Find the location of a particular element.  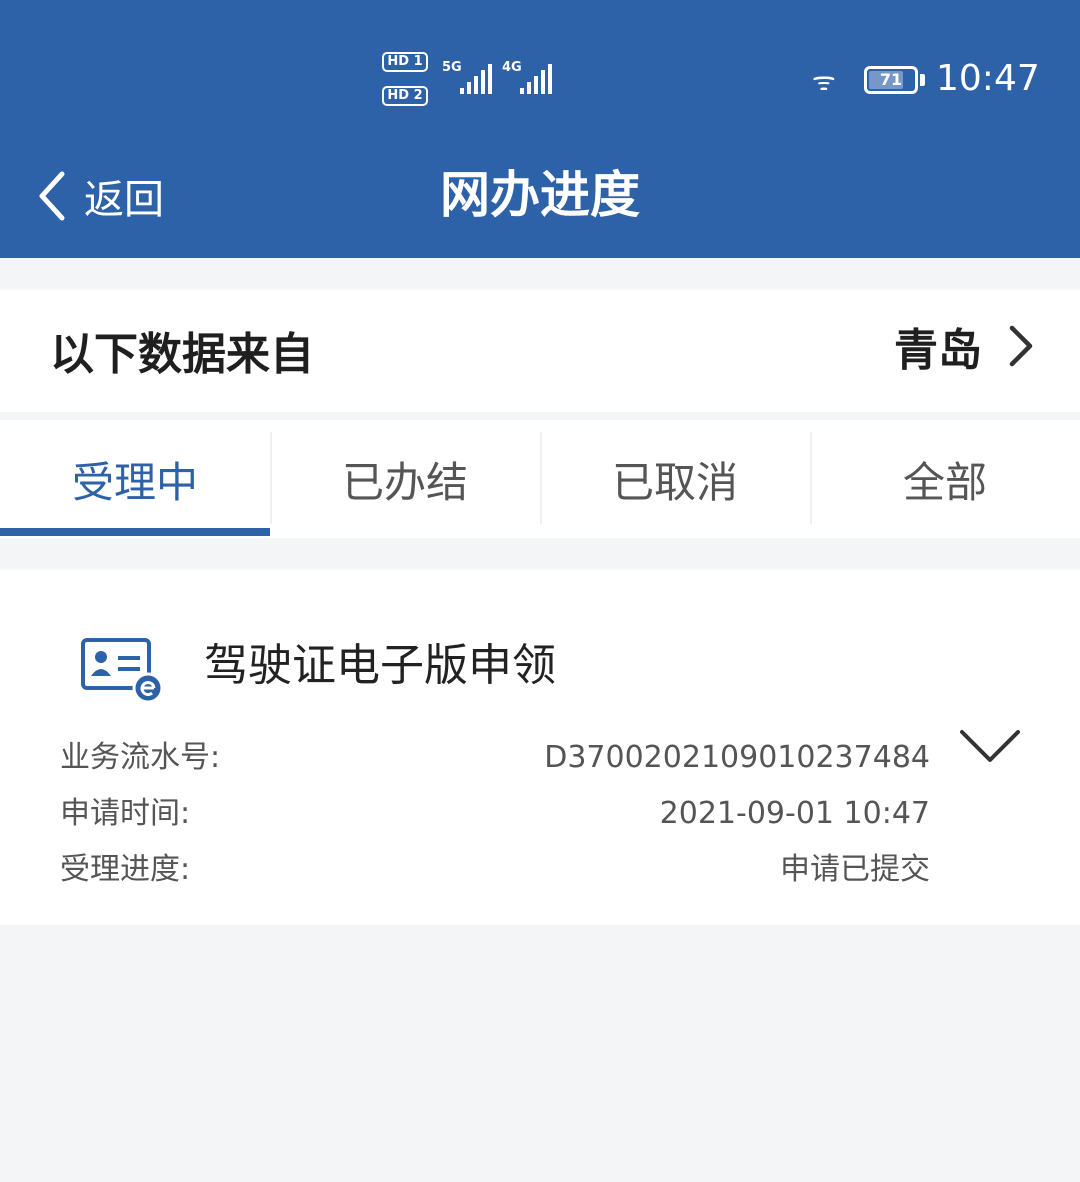

sim1-hd-badge: HD 1 is located at coordinates (405, 62).